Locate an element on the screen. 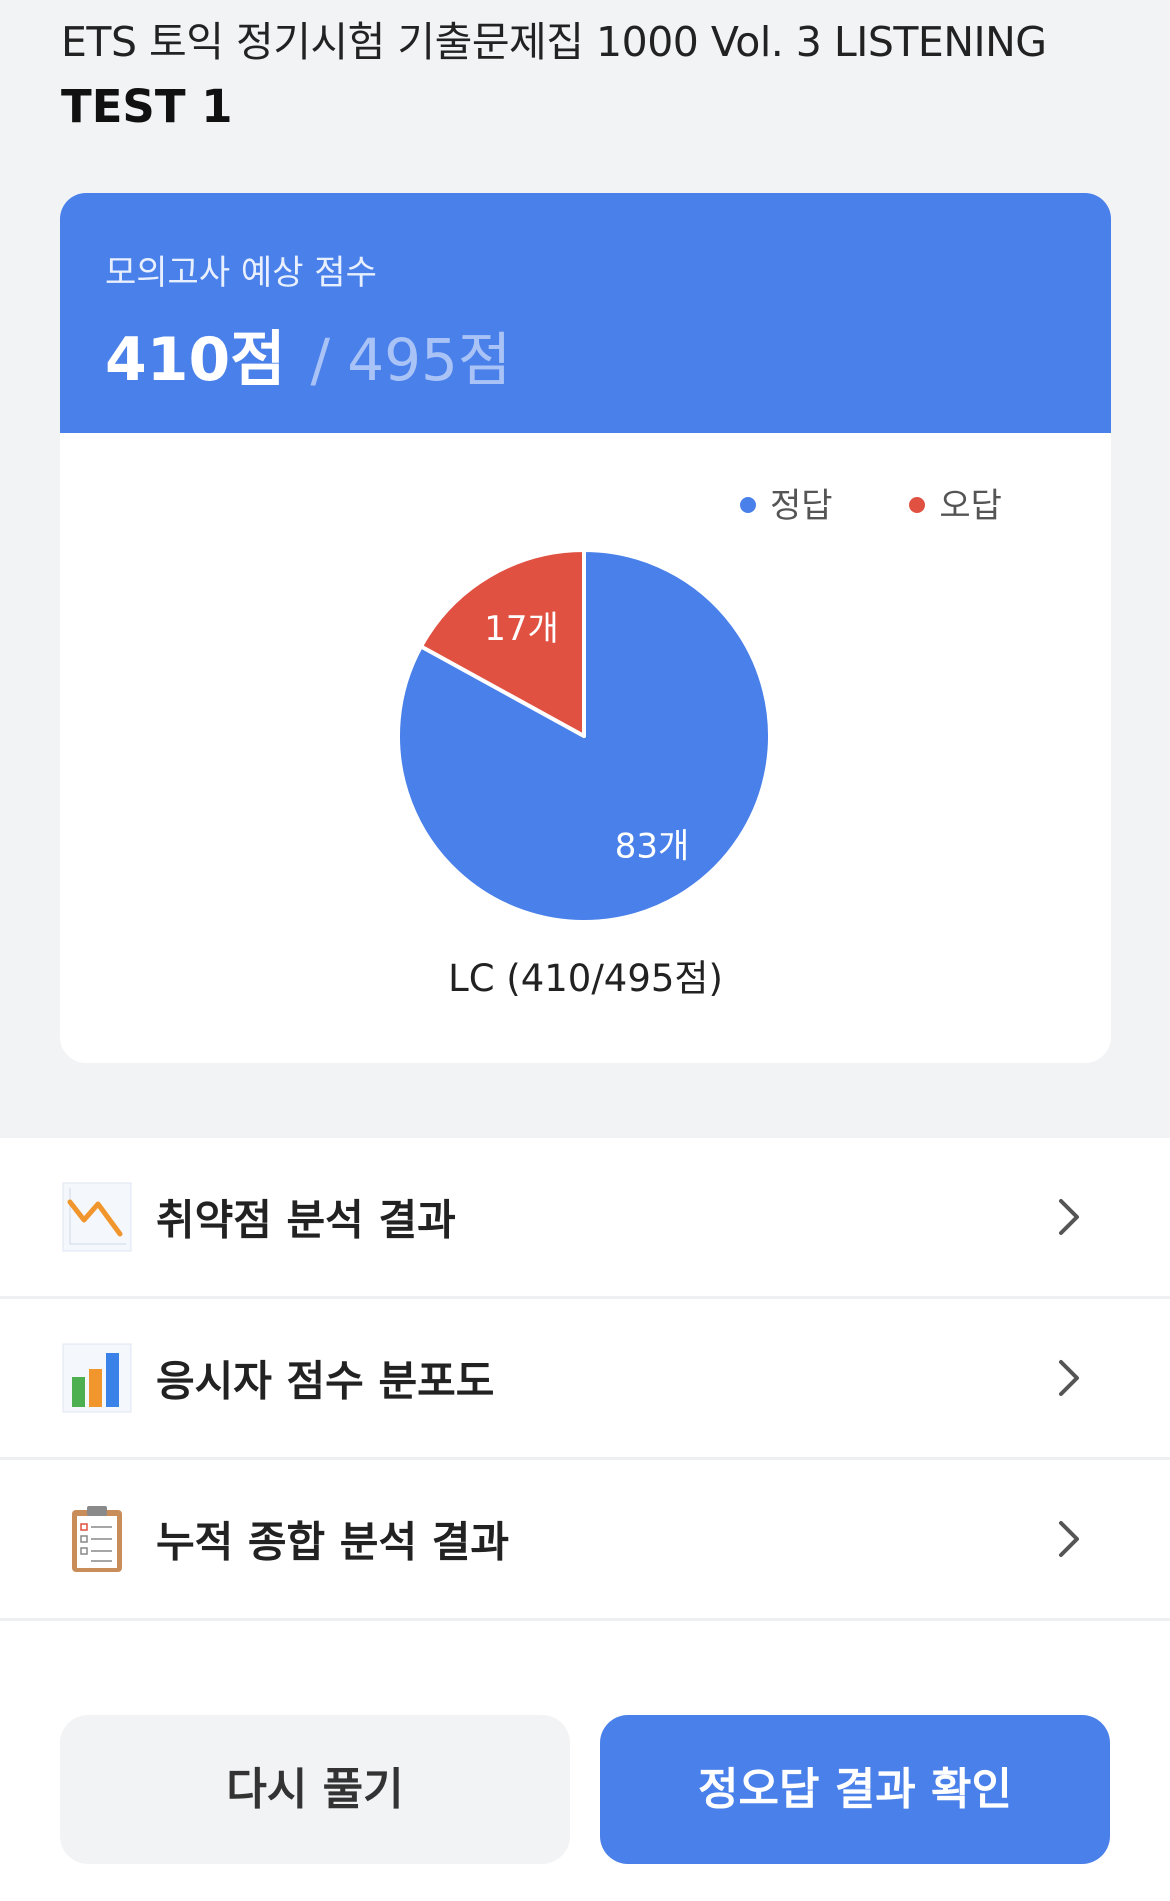 The height and width of the screenshot is (1901, 1170). book-title: ETS 토익 정기시험 기출문제집 1000 Vol. 3 LISTENING is located at coordinates (554, 42).